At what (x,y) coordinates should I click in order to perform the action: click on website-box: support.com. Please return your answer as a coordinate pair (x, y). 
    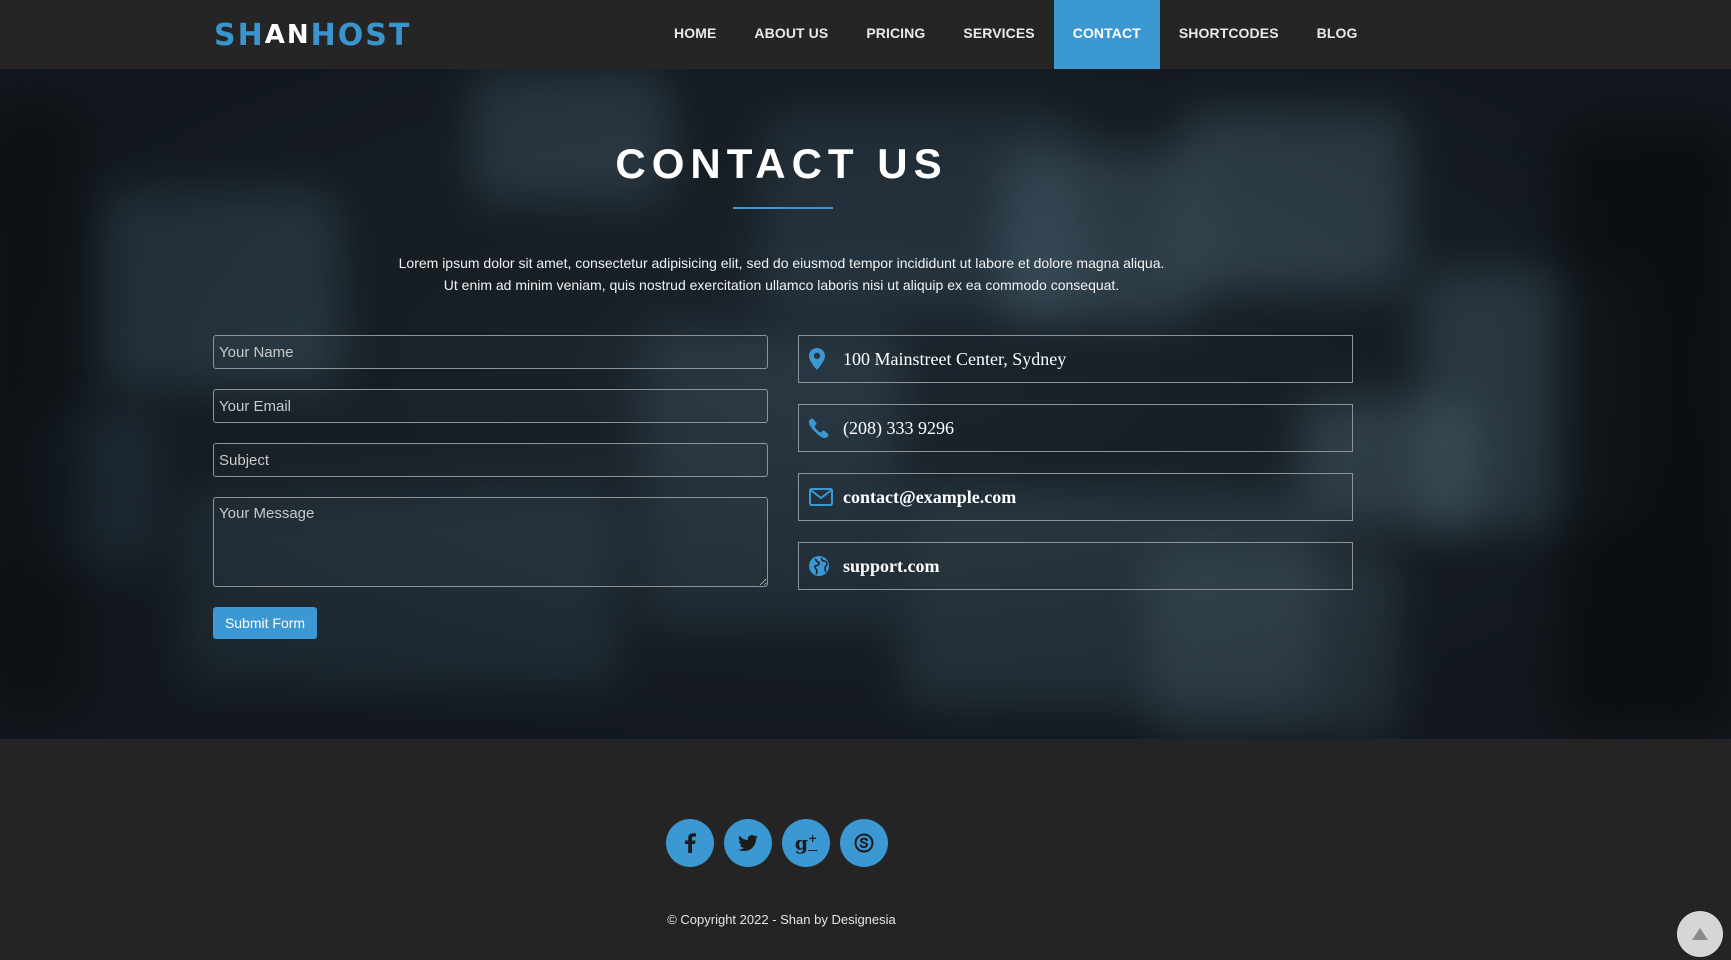
    Looking at the image, I should click on (1075, 566).